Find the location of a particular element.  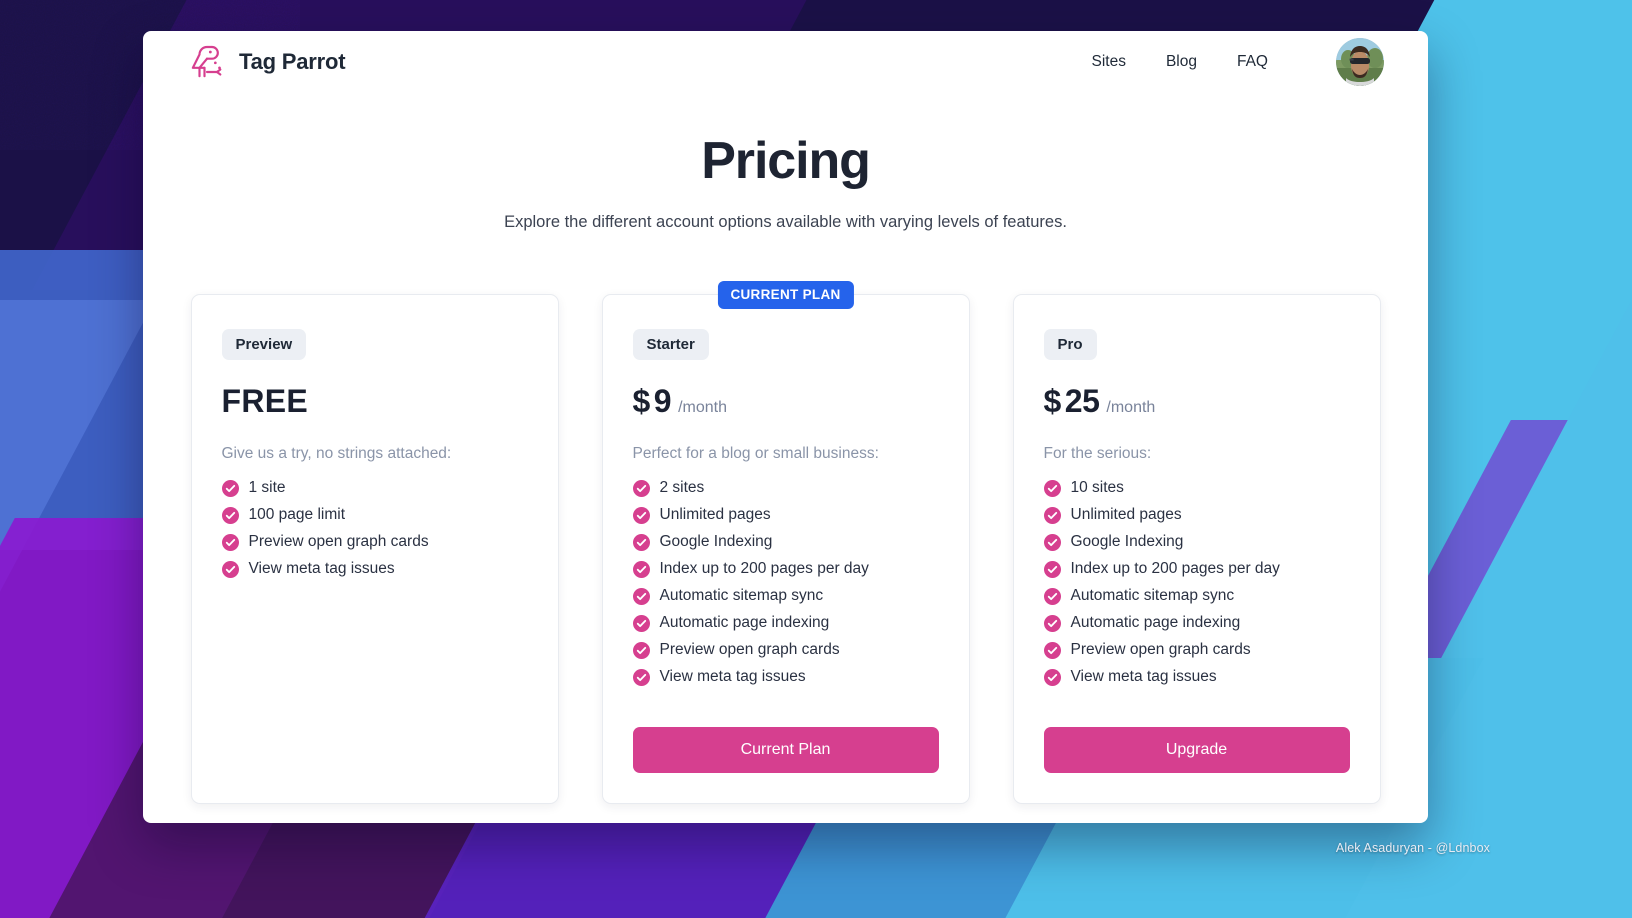

parrot-logo-icon is located at coordinates (206, 61).